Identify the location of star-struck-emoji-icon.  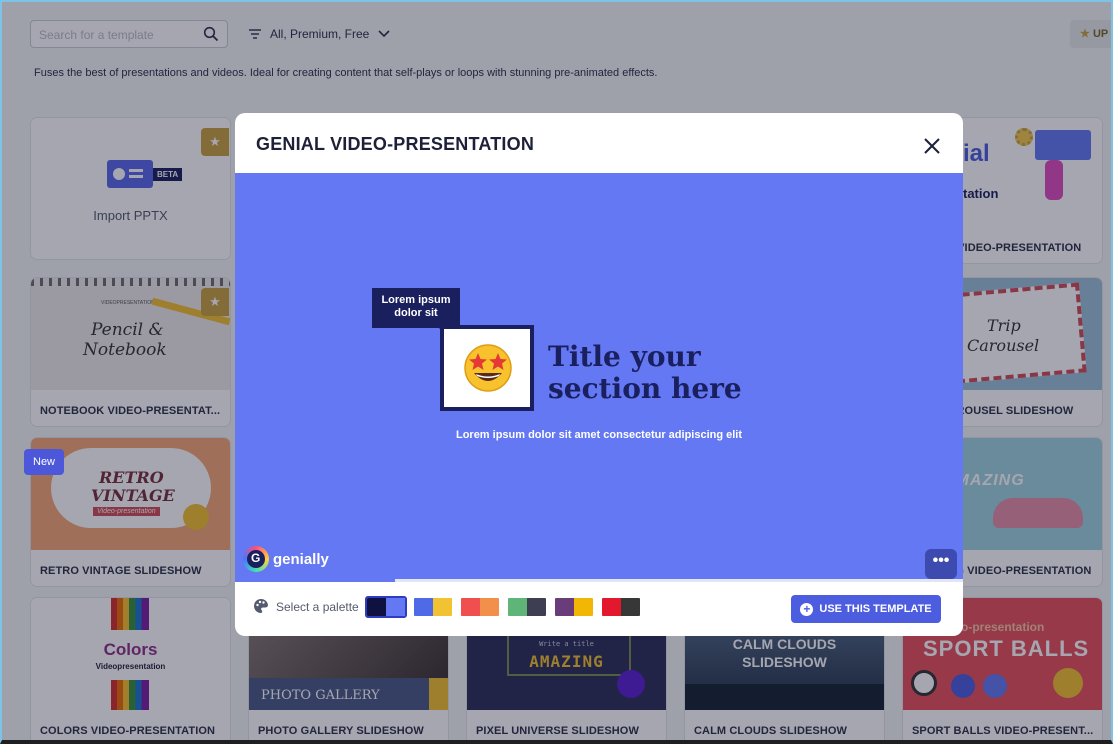
(488, 368).